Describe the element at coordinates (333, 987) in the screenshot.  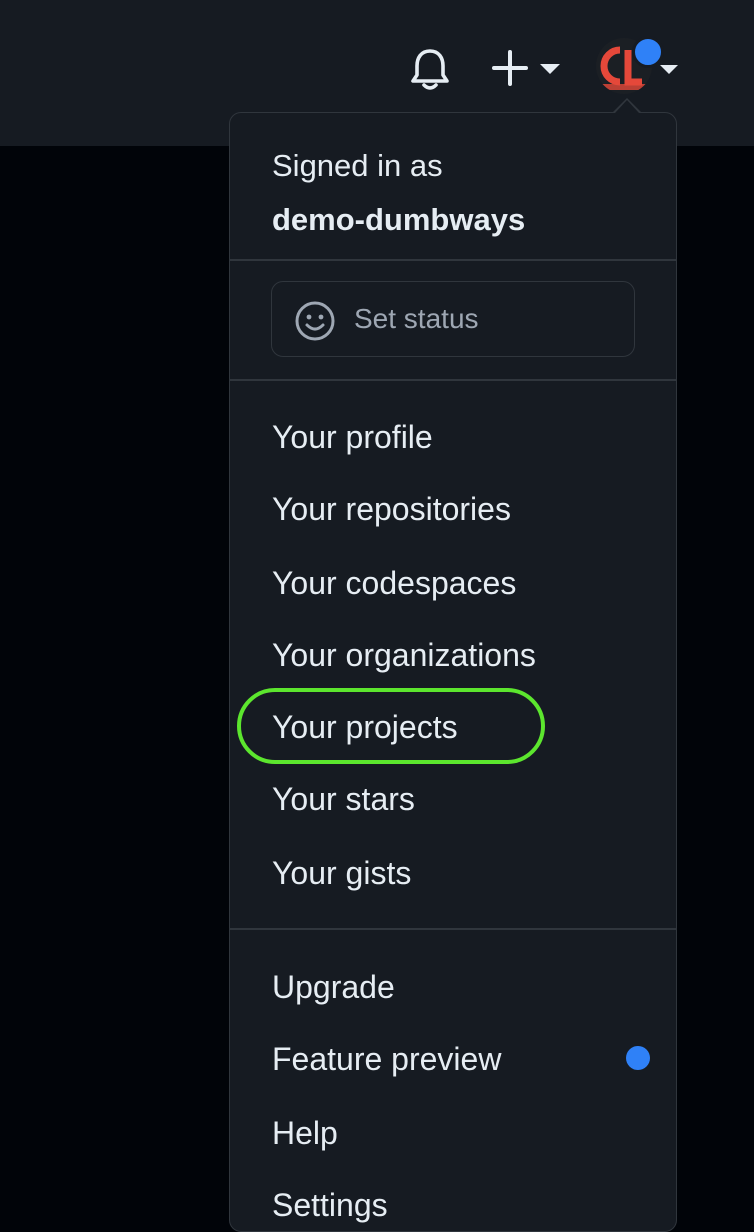
I see `menu-item-upgrade: Upgrade` at that location.